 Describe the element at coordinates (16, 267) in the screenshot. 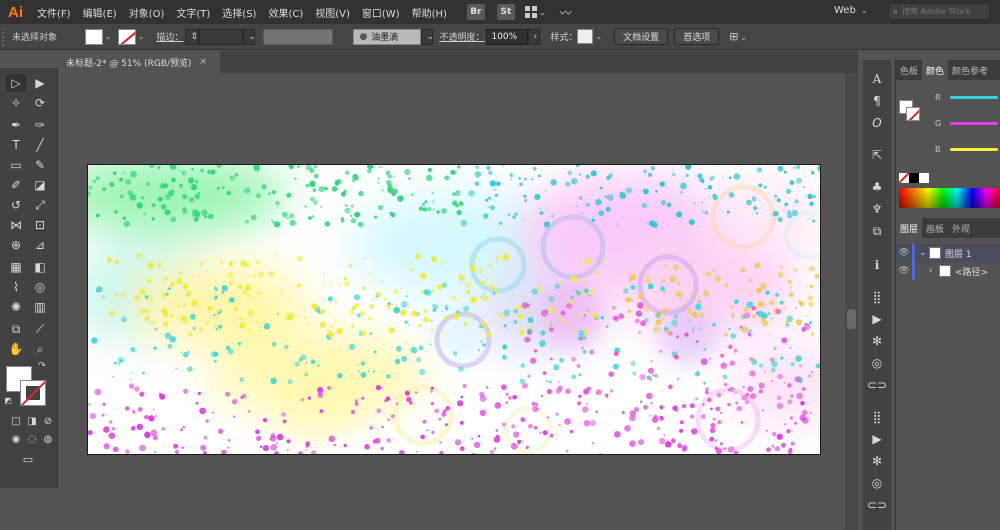

I see `mesh-tool-icon: ▦` at that location.